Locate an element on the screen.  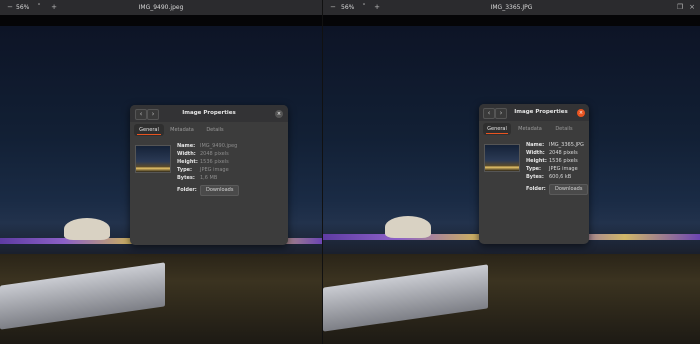
value: IMG_9490.jpeg is located at coordinates (219, 146).